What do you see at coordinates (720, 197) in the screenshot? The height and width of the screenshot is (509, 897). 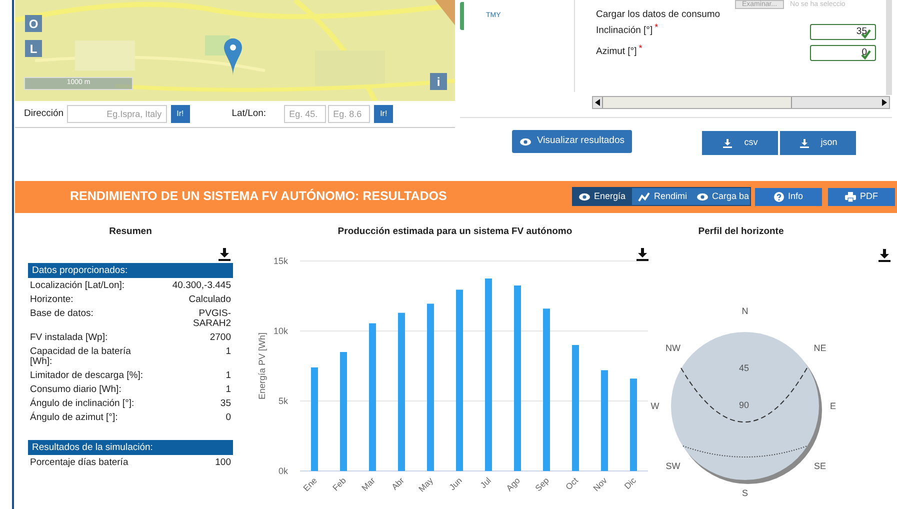 I see `view-tab: Carga ba` at bounding box center [720, 197].